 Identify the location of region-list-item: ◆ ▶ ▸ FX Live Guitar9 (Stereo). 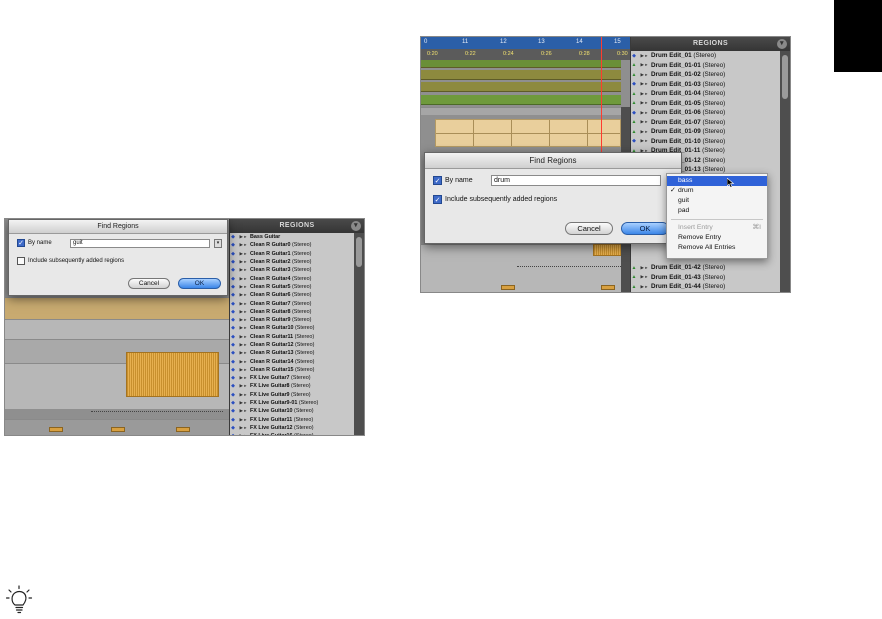
(292, 395).